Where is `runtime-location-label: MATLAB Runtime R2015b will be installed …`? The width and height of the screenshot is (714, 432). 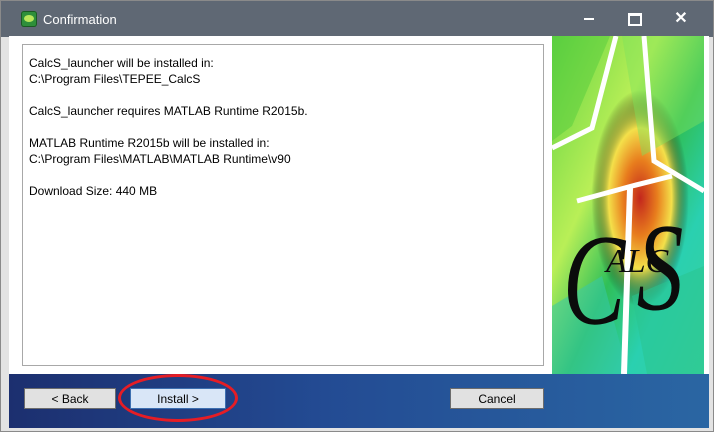
runtime-location-label: MATLAB Runtime R2015b will be installed … is located at coordinates (149, 143).